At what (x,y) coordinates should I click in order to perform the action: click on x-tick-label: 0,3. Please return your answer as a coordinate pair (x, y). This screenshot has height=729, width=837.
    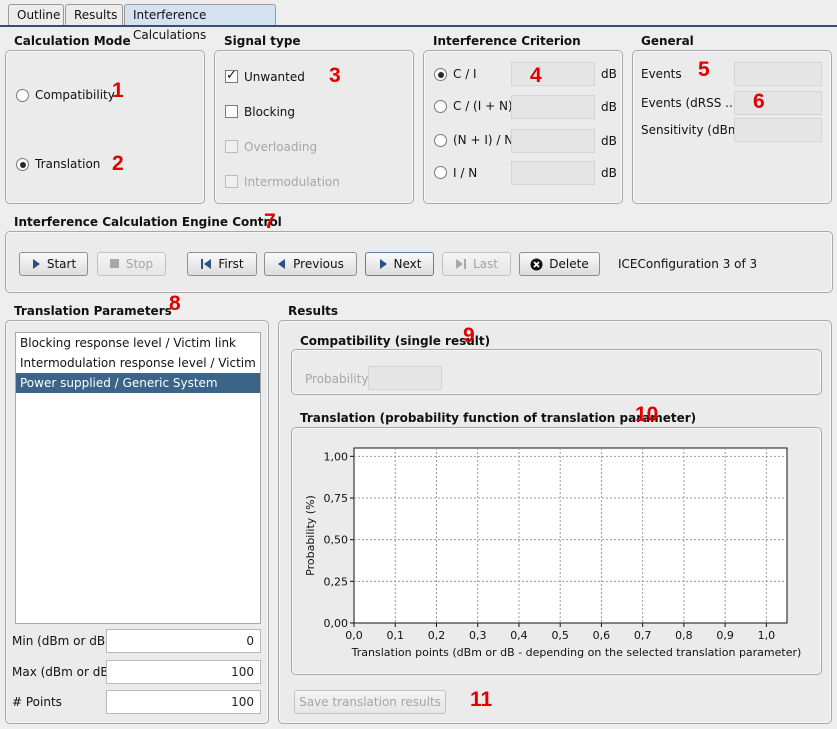
    Looking at the image, I should click on (478, 635).